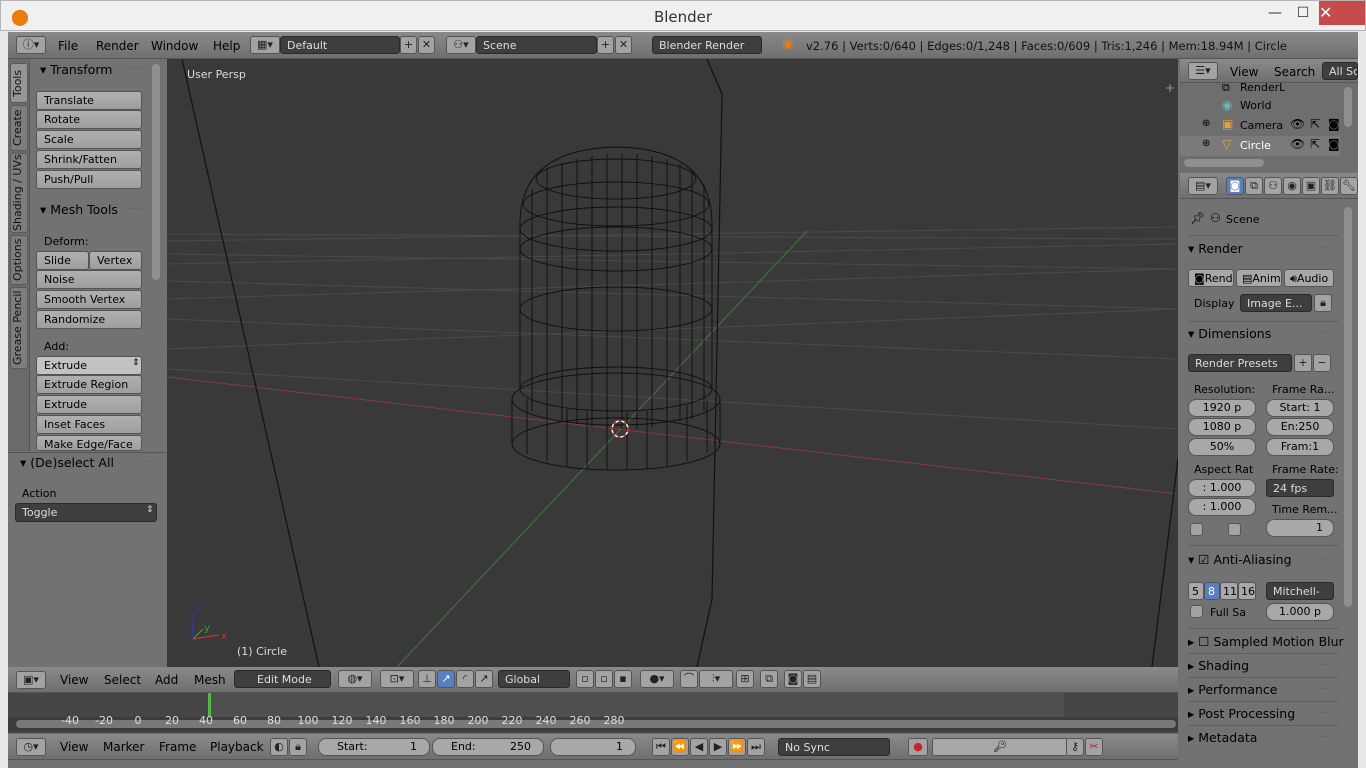  What do you see at coordinates (585, 679) in the screenshot?
I see `vertex-select-icon: ▫` at bounding box center [585, 679].